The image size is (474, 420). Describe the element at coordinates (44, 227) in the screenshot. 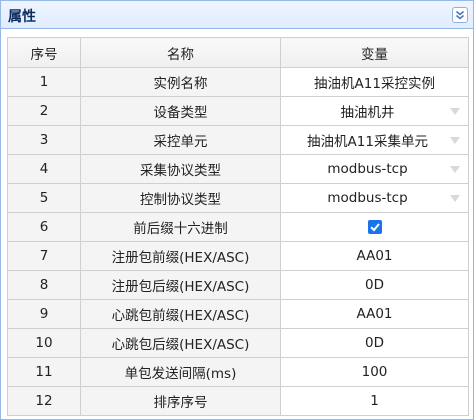

I see `row-index: 6` at that location.